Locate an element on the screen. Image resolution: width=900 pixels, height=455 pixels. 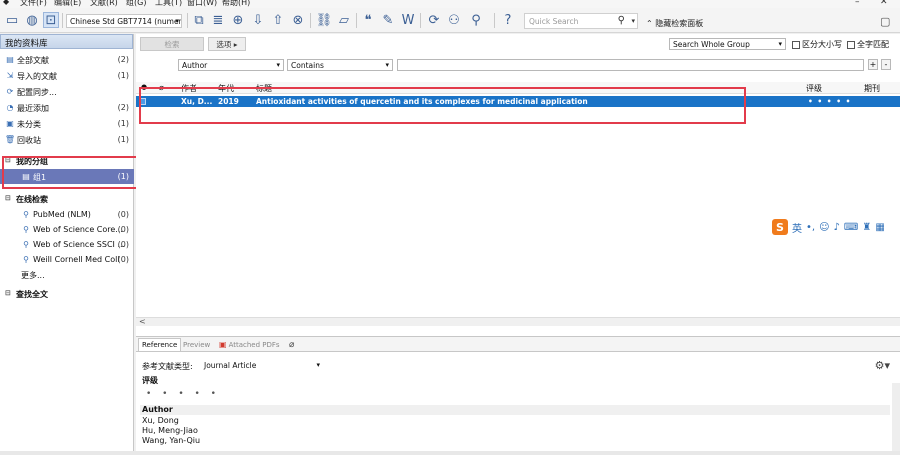
author-line: Hu, Meng-Jiao is located at coordinates (170, 430).